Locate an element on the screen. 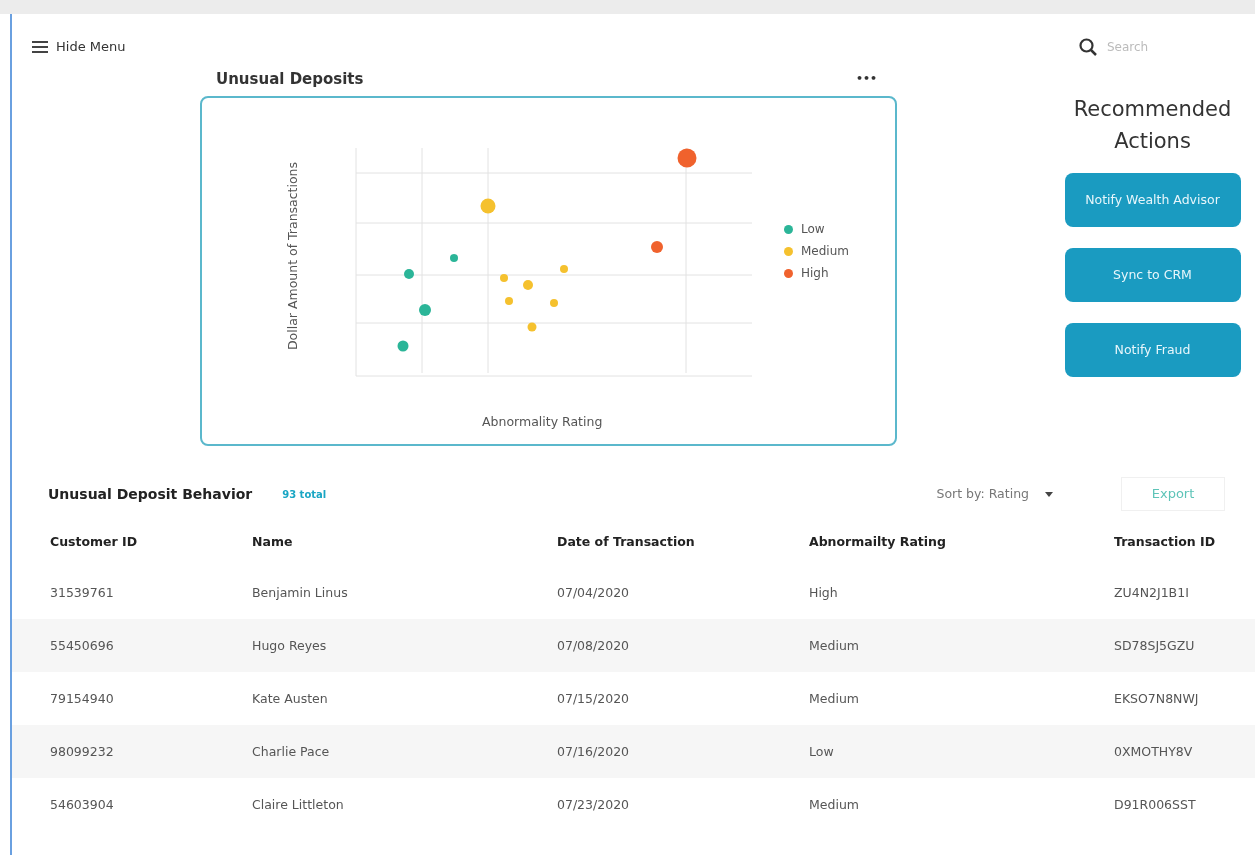 The height and width of the screenshot is (855, 1255). table-cell: Claire Littleton is located at coordinates (298, 804).